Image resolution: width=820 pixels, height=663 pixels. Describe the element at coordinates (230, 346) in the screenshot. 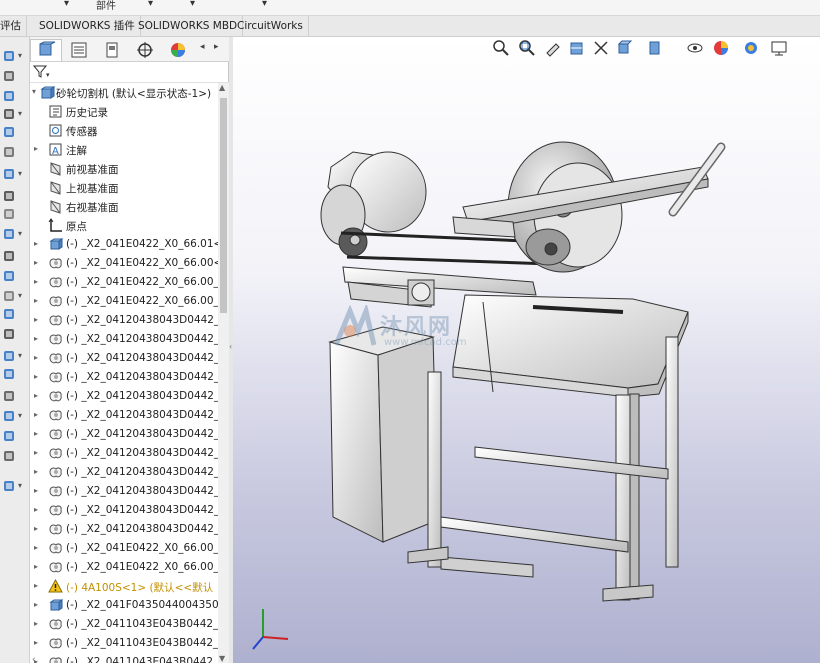

I see `splitter-handle-icon: ‹` at that location.